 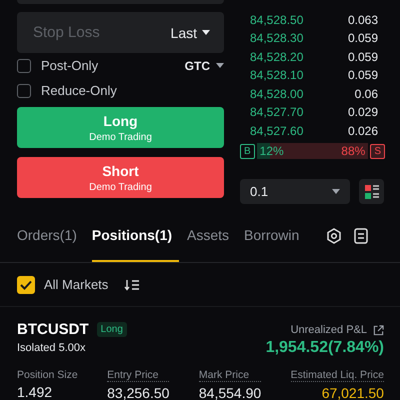 I want to click on bid-price: 84,527.60, so click(x=277, y=131).